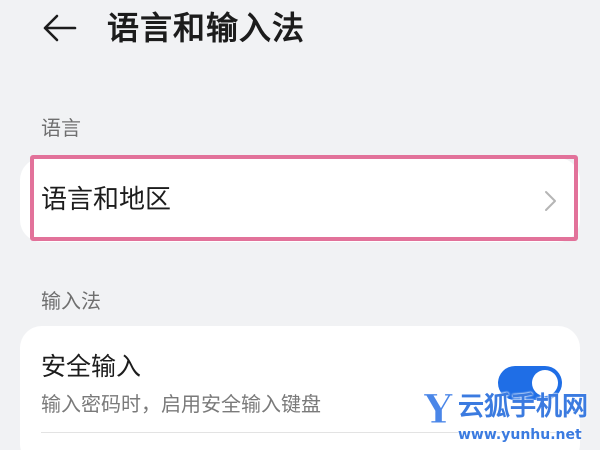 The width and height of the screenshot is (600, 450). I want to click on secure-input-title: 安全输入, so click(91, 366).